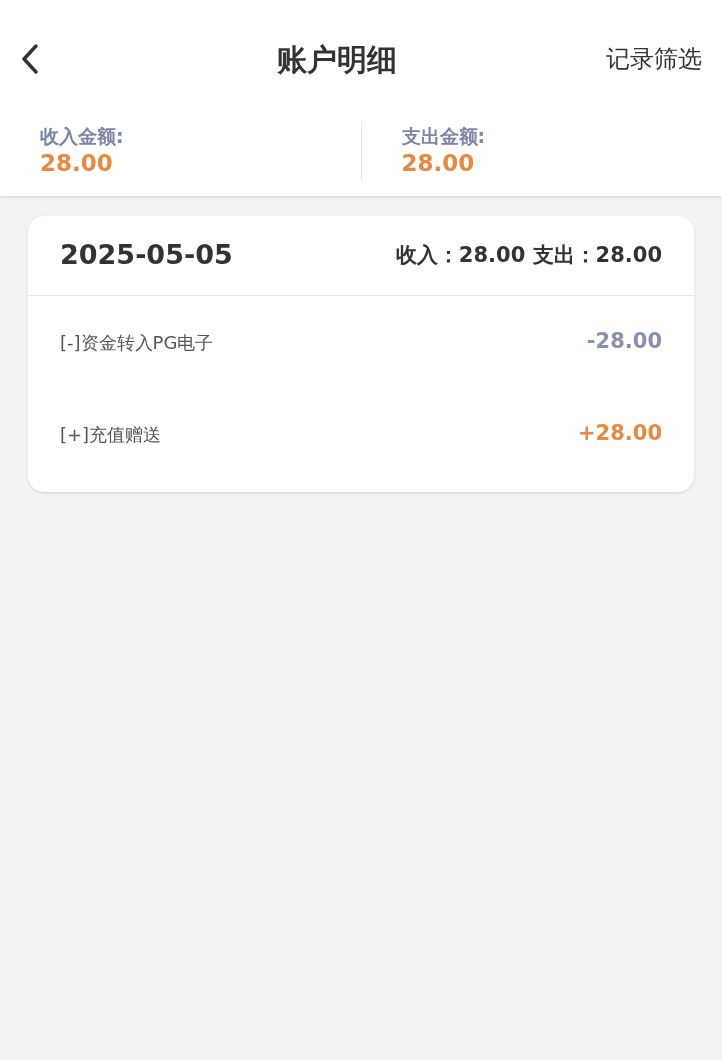  Describe the element at coordinates (624, 342) in the screenshot. I see `transaction-amount: -28.00` at that location.